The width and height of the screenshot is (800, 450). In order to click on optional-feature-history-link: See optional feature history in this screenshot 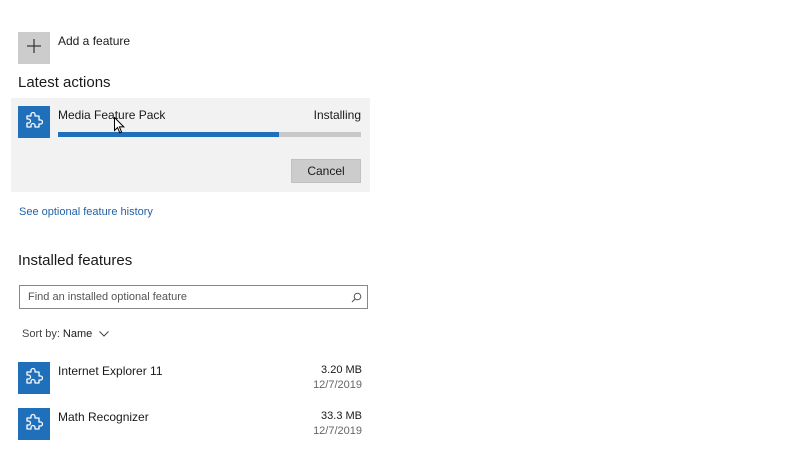, I will do `click(86, 212)`.